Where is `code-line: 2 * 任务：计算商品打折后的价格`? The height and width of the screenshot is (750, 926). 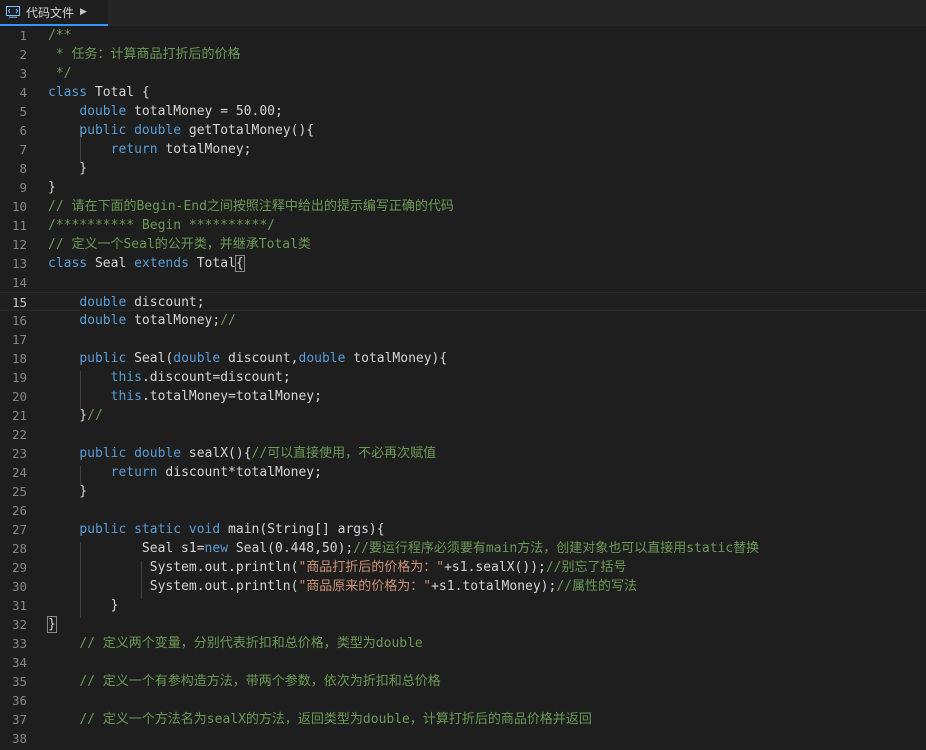 code-line: 2 * 任务：计算商品打折后的价格 is located at coordinates (463, 54).